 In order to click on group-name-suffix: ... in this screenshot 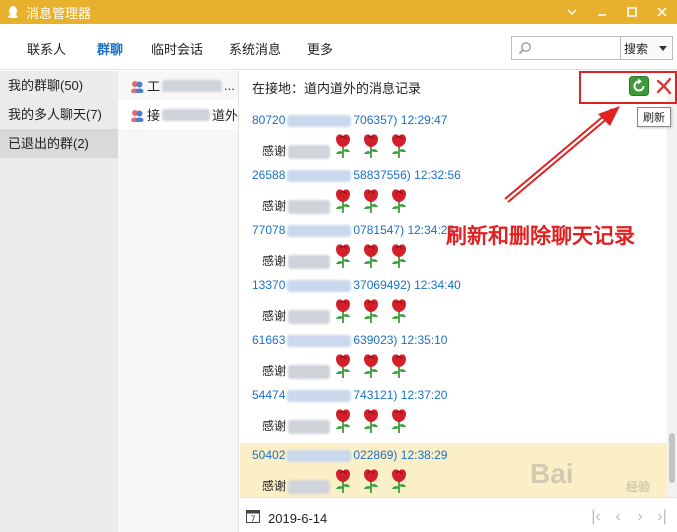, I will do `click(229, 85)`.